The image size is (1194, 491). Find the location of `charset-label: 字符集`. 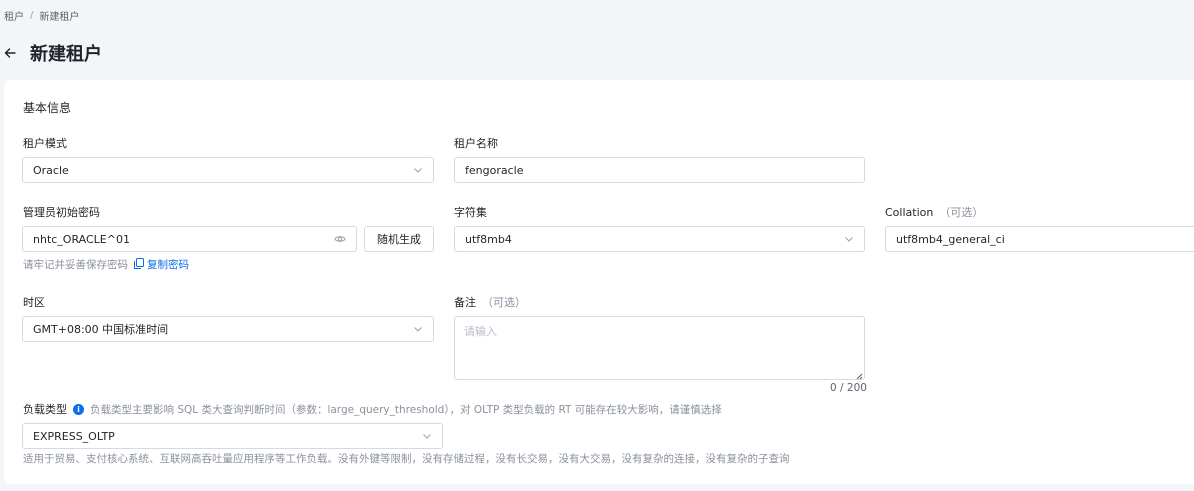

charset-label: 字符集 is located at coordinates (470, 212).